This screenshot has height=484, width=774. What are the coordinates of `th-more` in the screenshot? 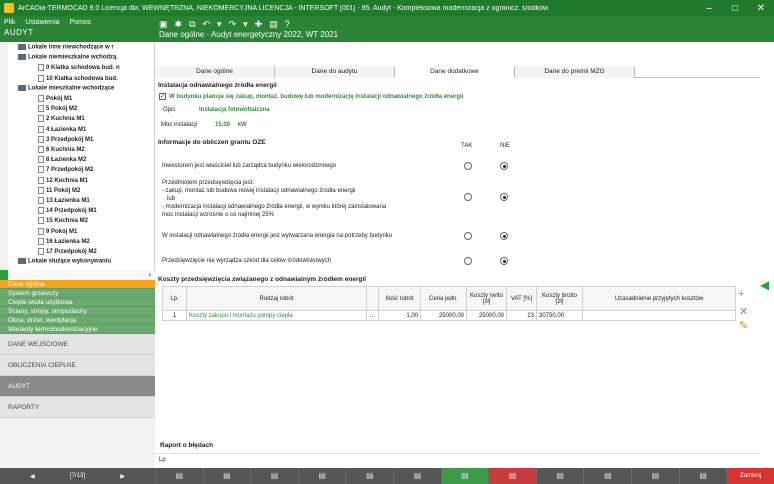 It's located at (372, 298).